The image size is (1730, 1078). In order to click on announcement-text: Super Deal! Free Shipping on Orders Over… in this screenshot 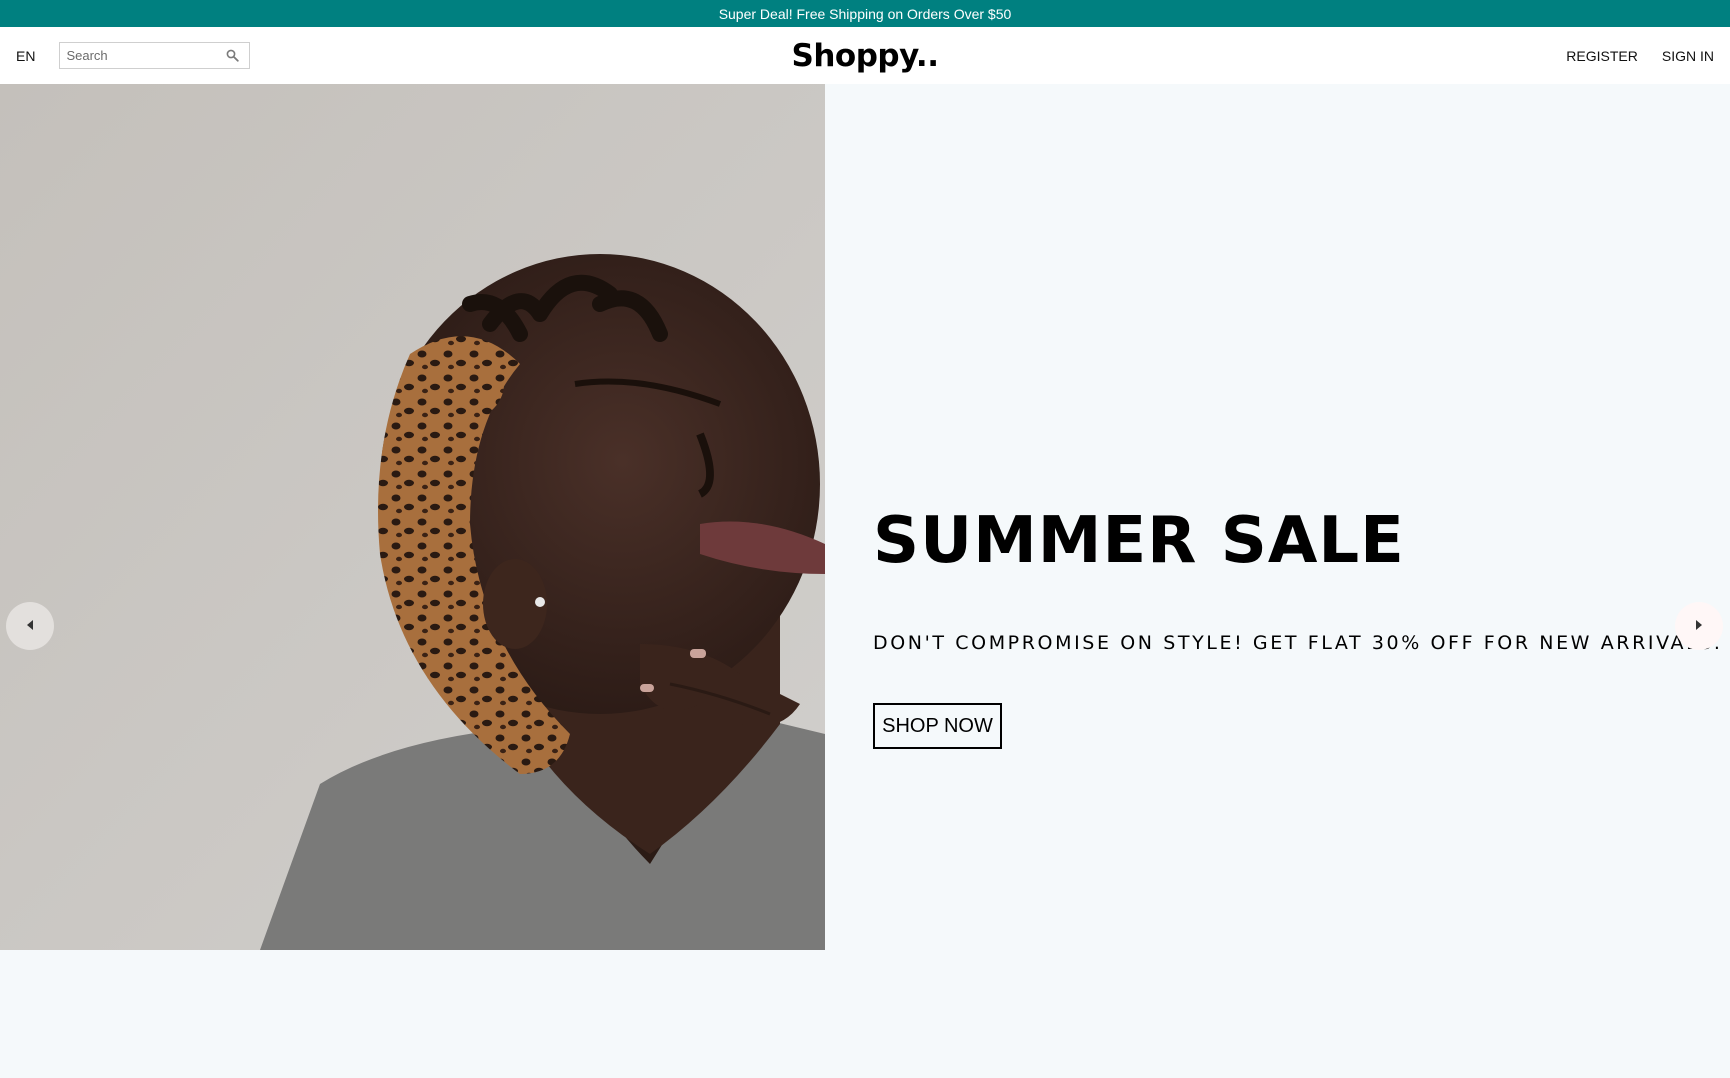, I will do `click(865, 13)`.